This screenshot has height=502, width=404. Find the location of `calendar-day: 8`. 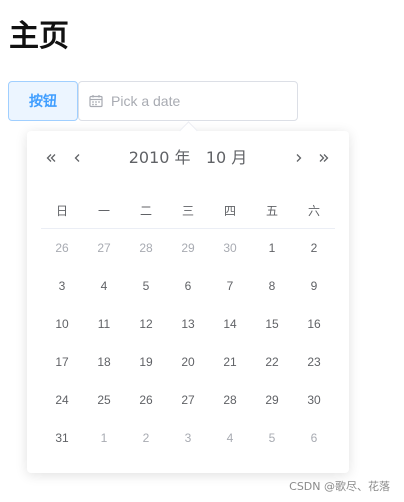

calendar-day: 8 is located at coordinates (272, 286).